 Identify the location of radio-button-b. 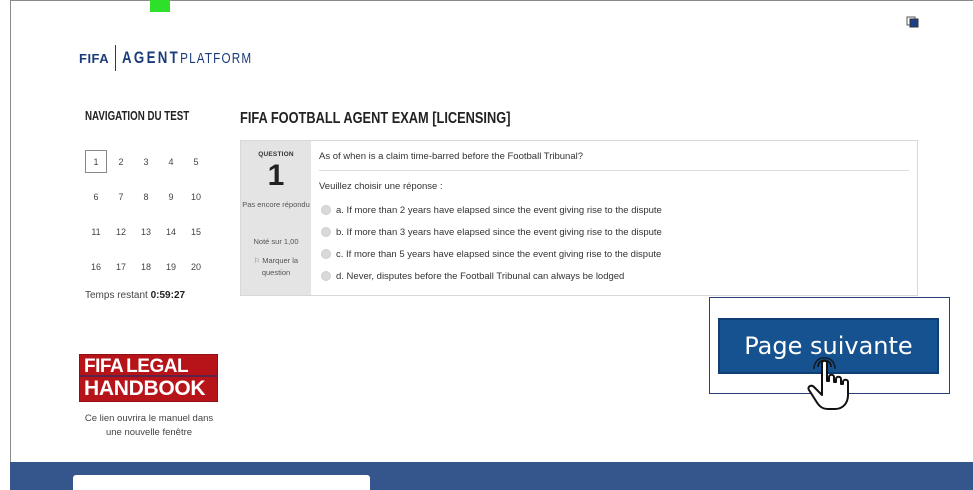
(326, 232).